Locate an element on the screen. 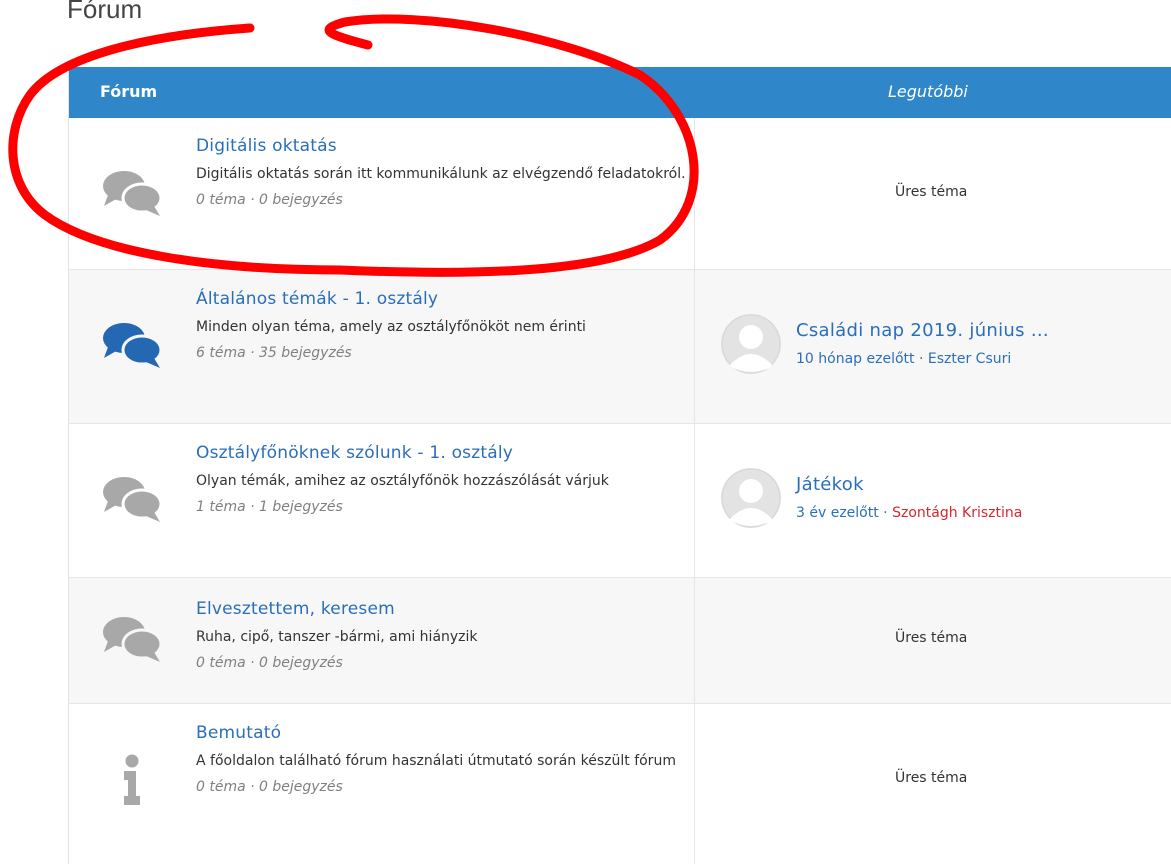 This screenshot has width=1171, height=864. latest-topic-link: Játékok is located at coordinates (830, 484).